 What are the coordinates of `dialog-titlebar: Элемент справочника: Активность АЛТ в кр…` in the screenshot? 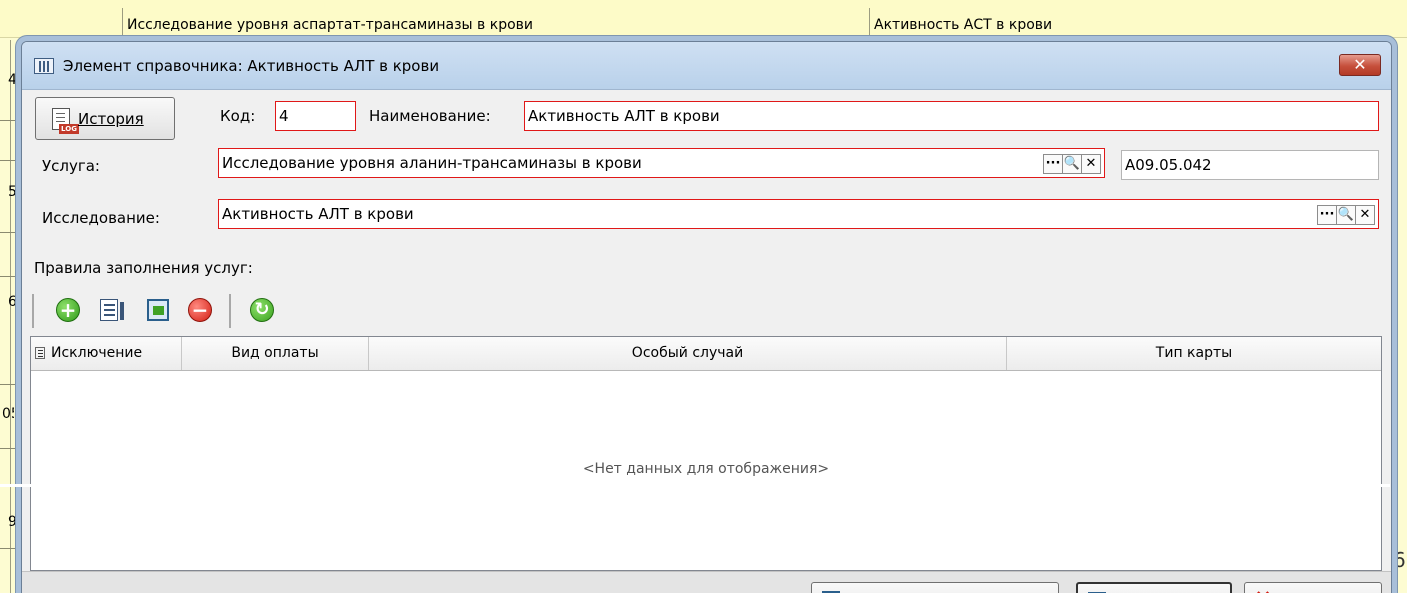 It's located at (706, 66).